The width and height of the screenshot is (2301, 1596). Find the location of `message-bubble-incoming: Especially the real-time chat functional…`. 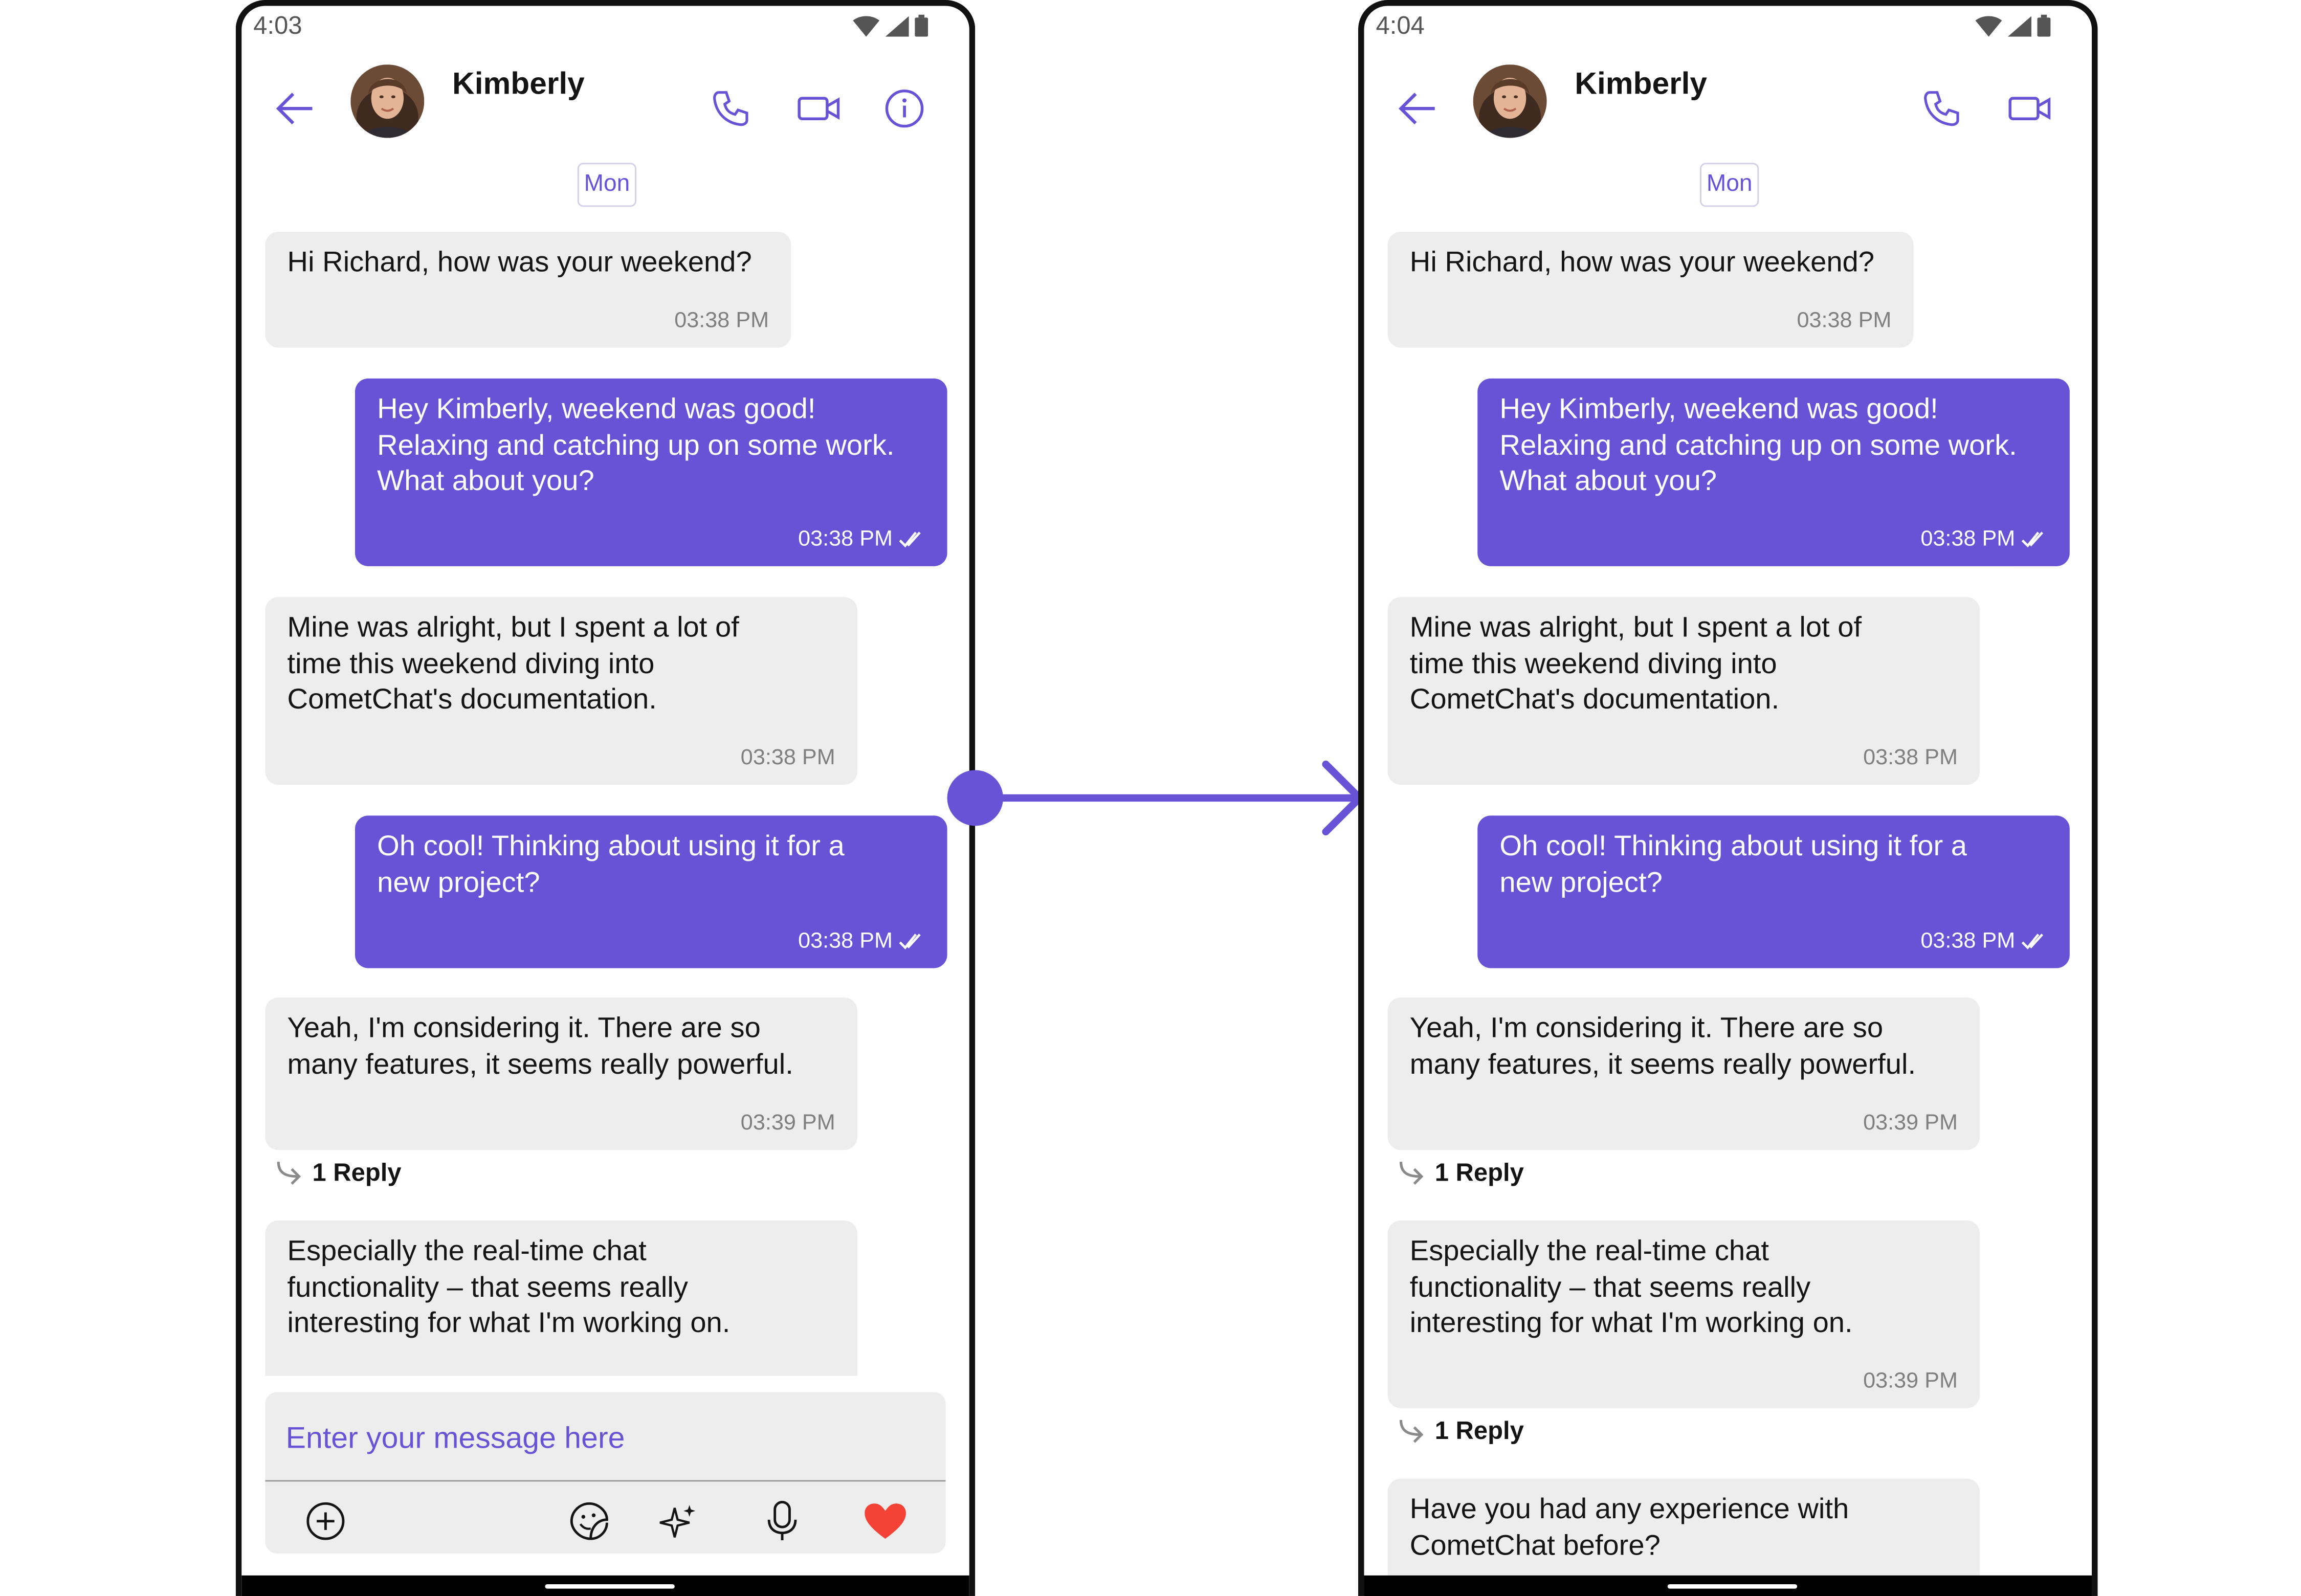

message-bubble-incoming: Especially the real-time chat functional… is located at coordinates (1683, 1314).